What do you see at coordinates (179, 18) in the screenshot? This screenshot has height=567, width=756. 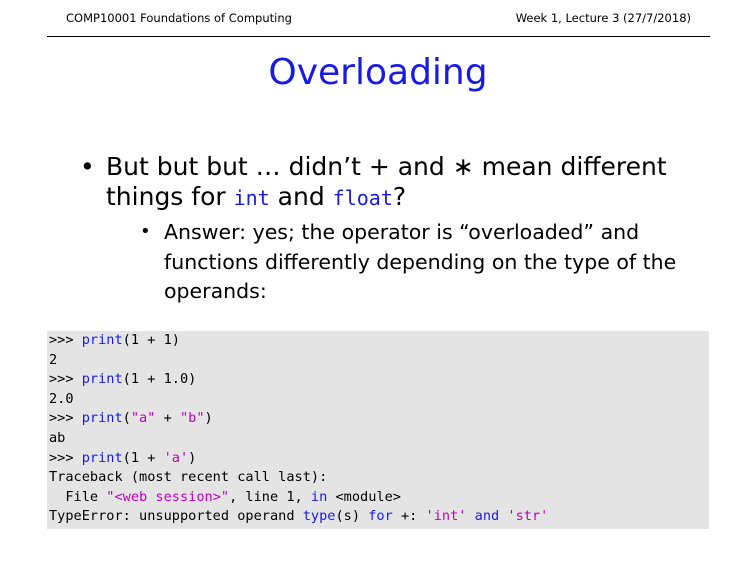 I see `course-title: COMP10001 Foundations of Computing` at bounding box center [179, 18].